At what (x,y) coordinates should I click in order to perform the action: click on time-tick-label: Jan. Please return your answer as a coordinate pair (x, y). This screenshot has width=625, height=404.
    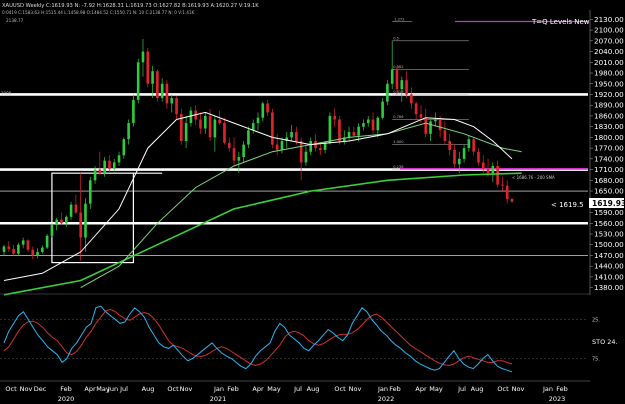
    Looking at the image, I should click on (547, 389).